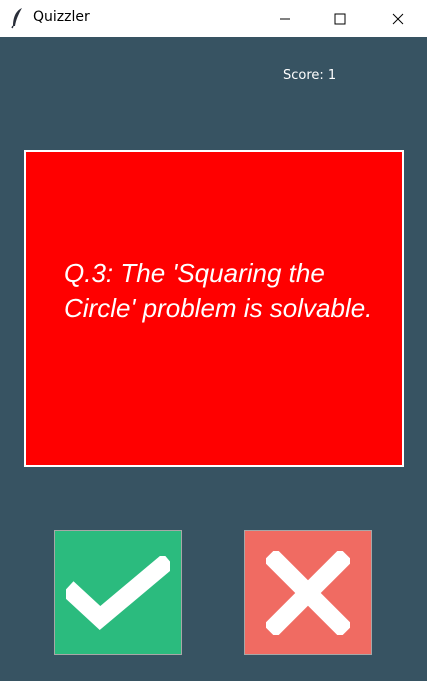 This screenshot has width=427, height=681. What do you see at coordinates (18, 18) in the screenshot?
I see `feather-icon` at bounding box center [18, 18].